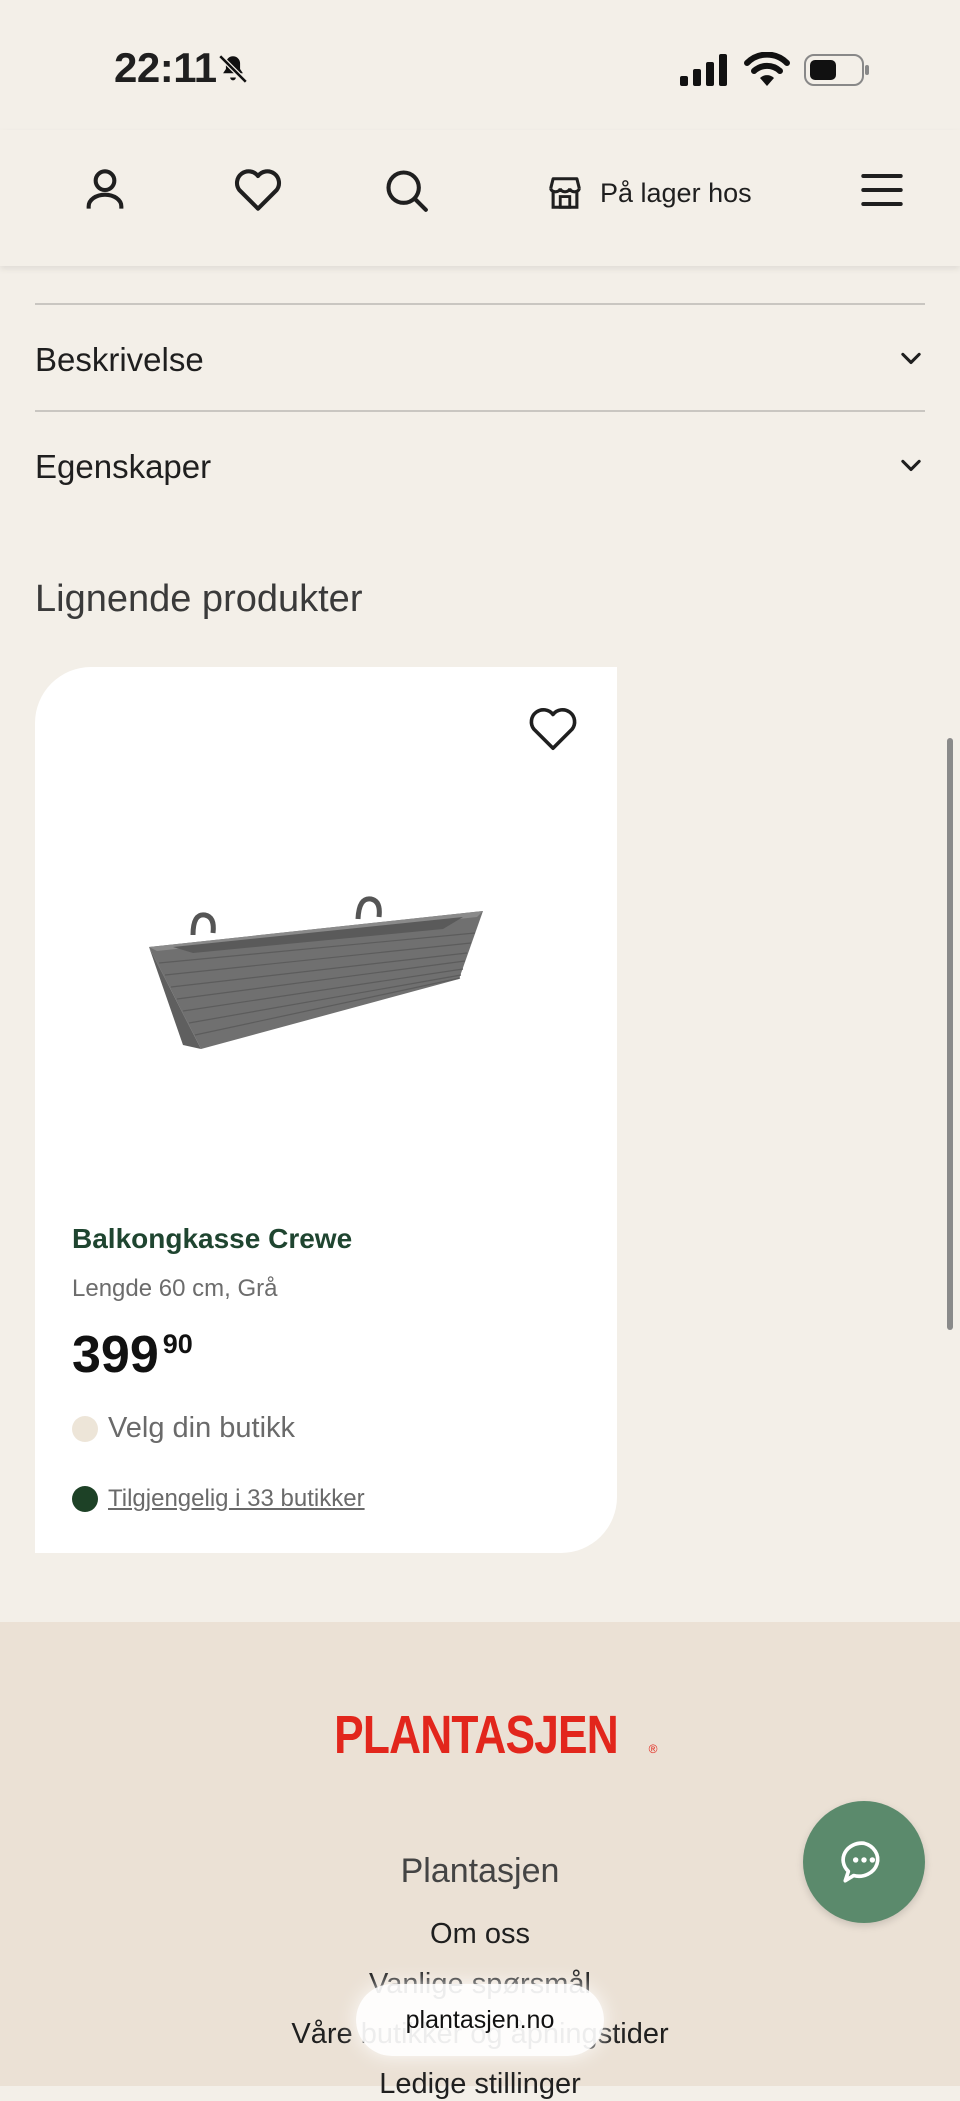  I want to click on choose-store-label: Velg din butikk, so click(202, 1428).